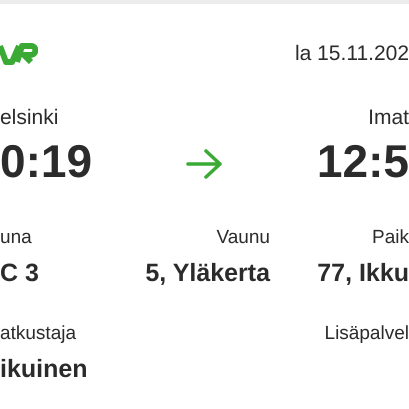  I want to click on logo-icon, so click(19, 54).